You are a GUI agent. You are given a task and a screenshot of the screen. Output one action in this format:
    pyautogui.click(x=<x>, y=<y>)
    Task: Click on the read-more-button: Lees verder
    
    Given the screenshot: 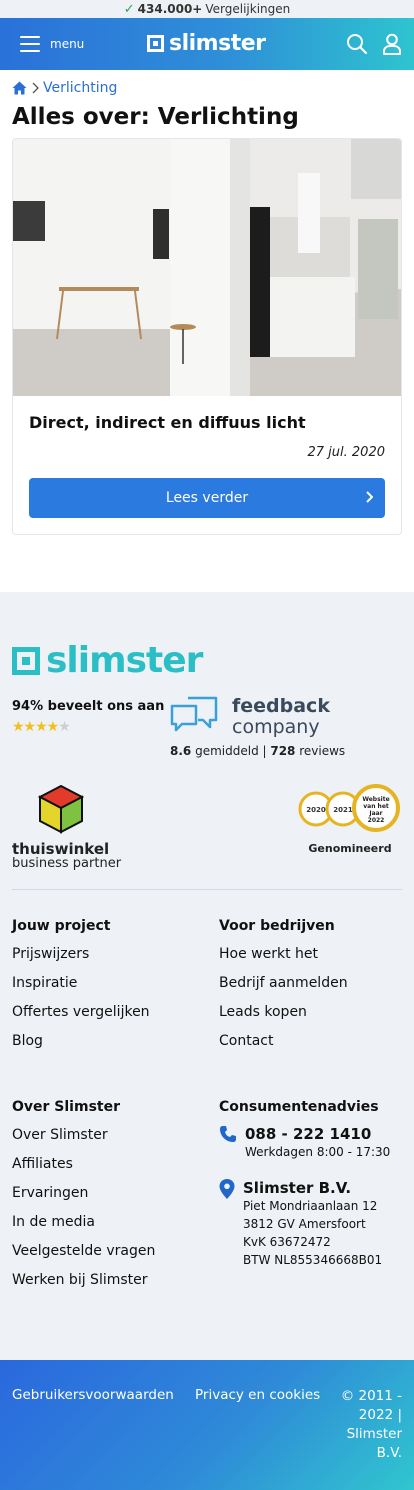 What is the action you would take?
    pyautogui.click(x=207, y=498)
    